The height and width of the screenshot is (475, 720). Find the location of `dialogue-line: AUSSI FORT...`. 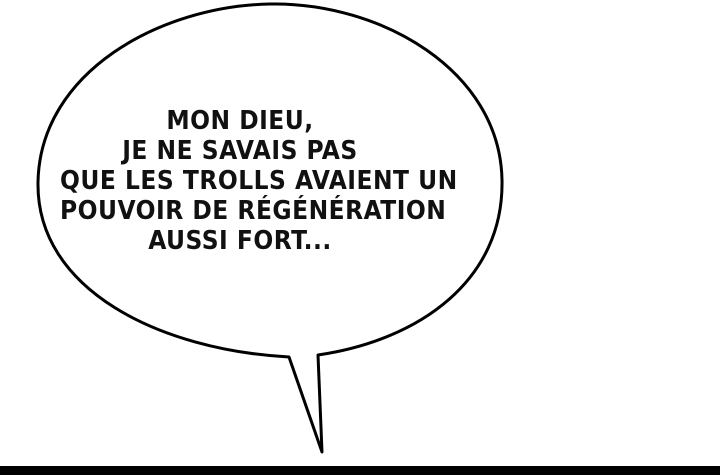

dialogue-line: AUSSI FORT... is located at coordinates (240, 241).